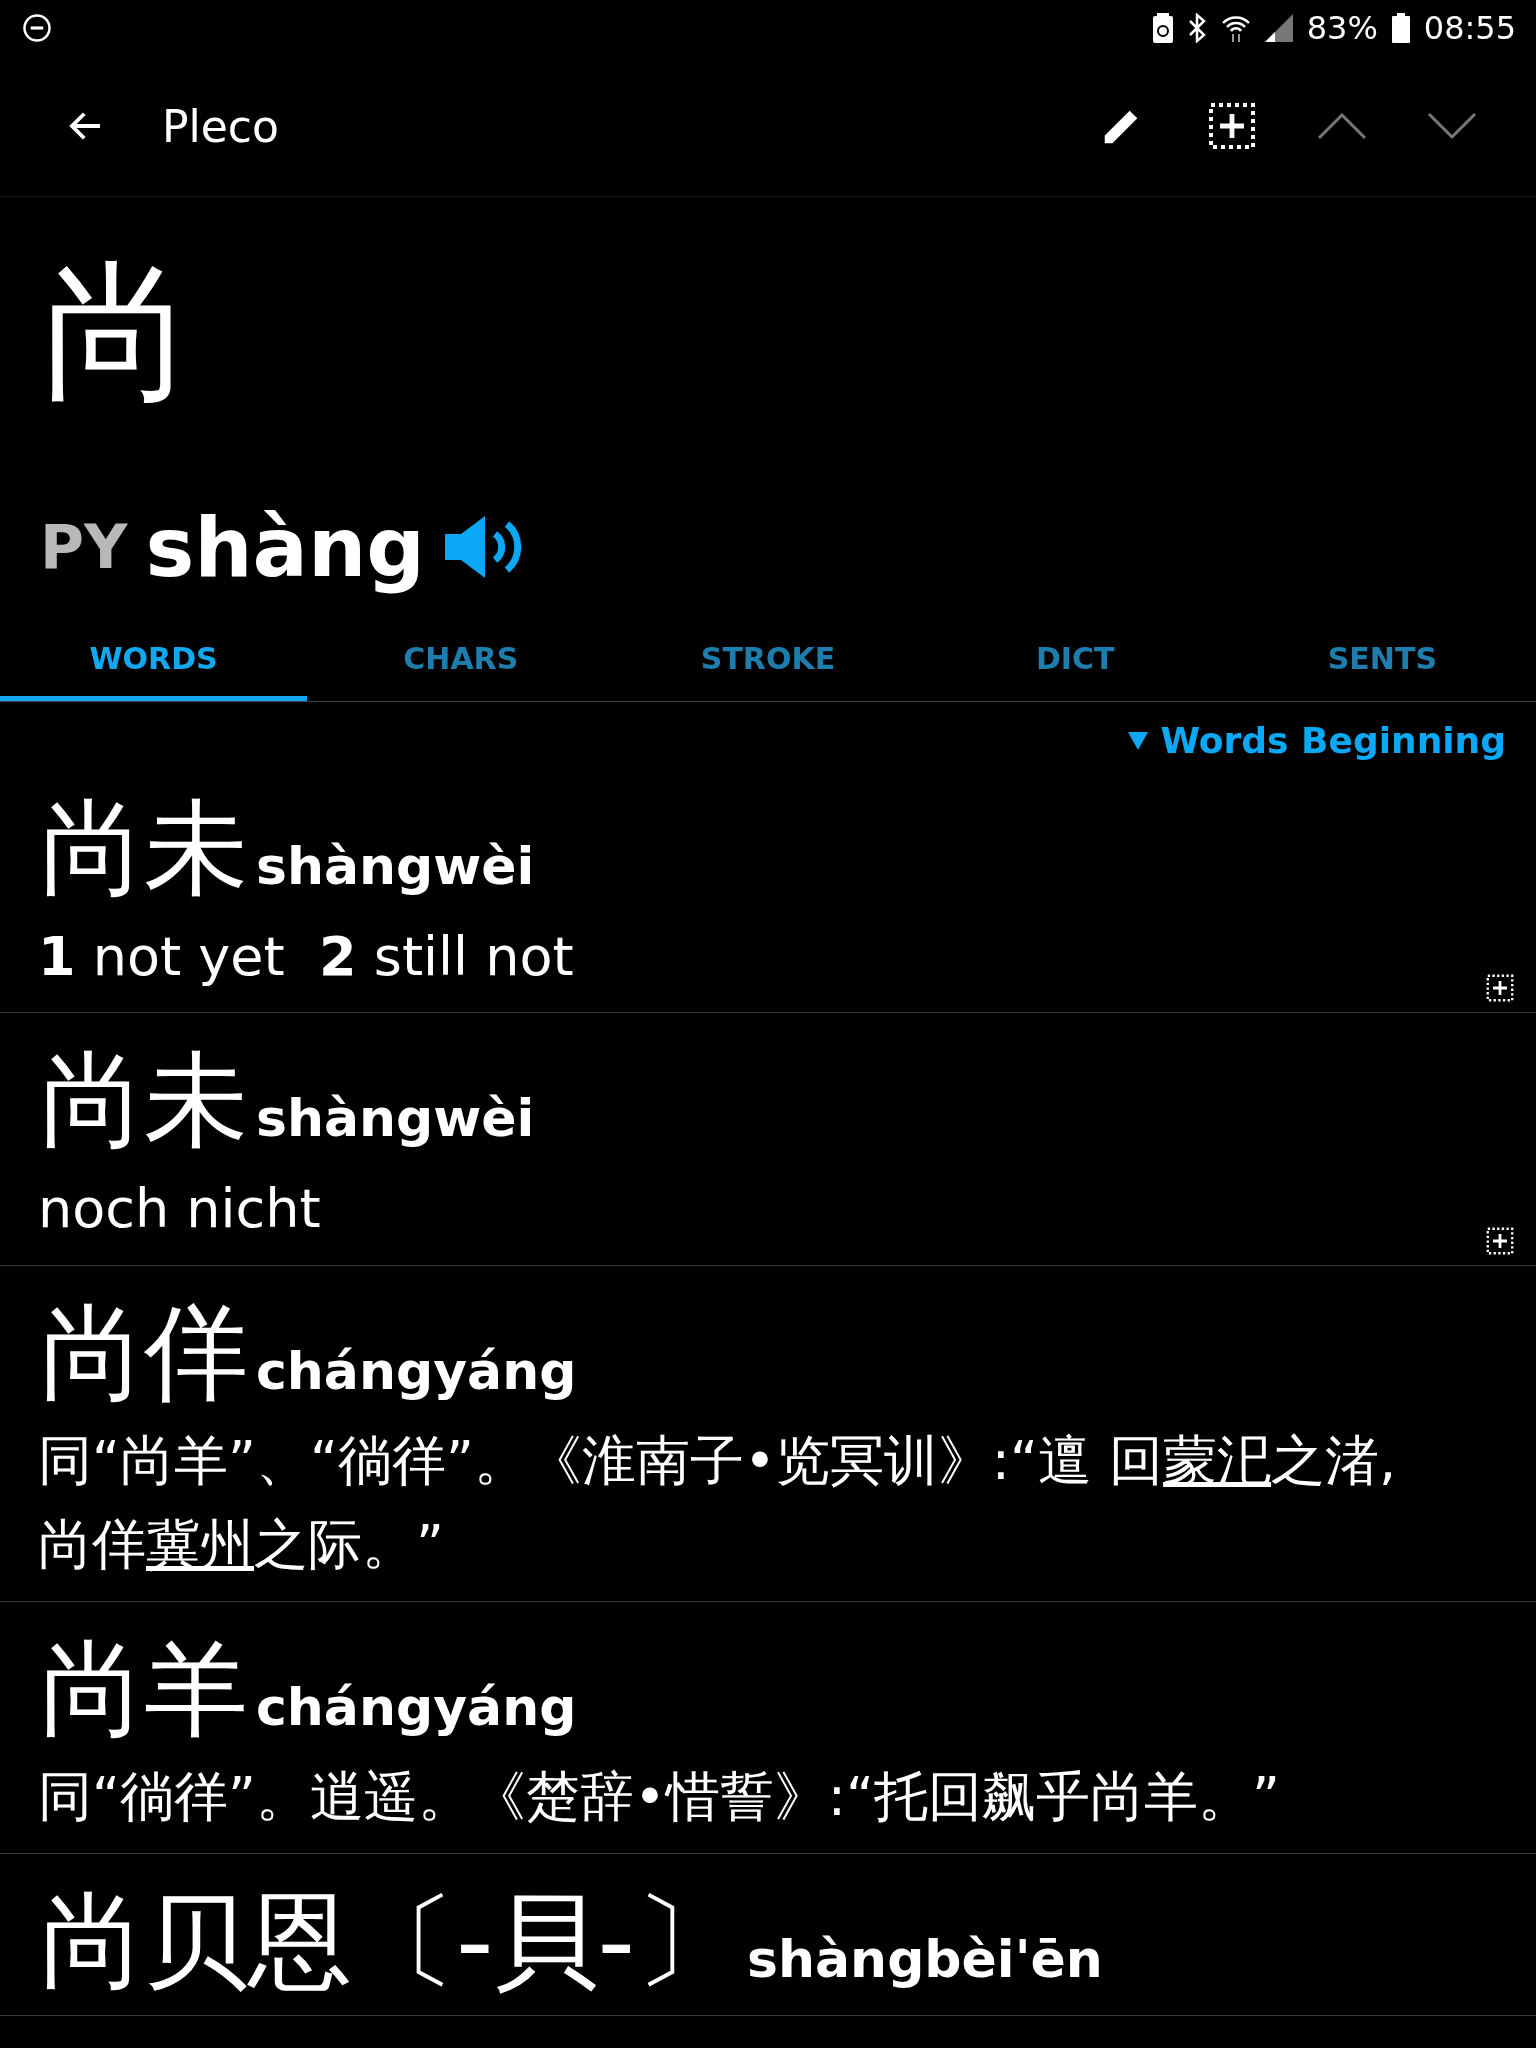 This screenshot has height=2048, width=1536. What do you see at coordinates (84, 547) in the screenshot?
I see `romanization-label: PY` at bounding box center [84, 547].